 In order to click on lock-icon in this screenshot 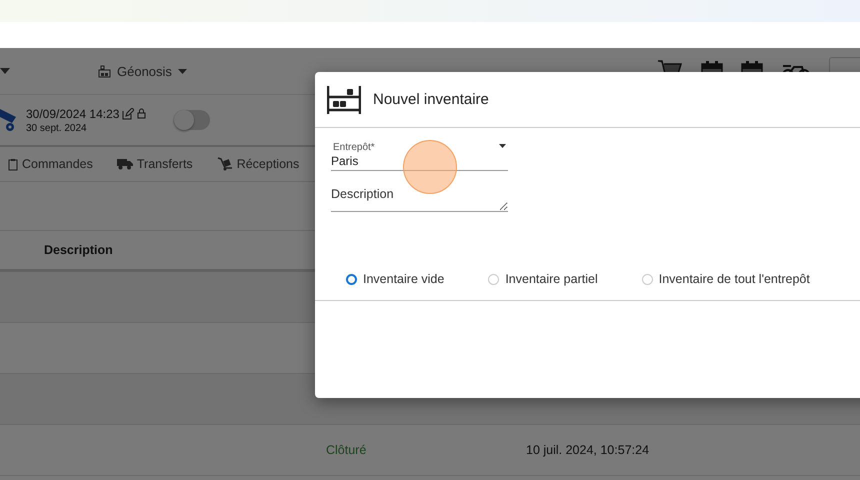, I will do `click(141, 113)`.